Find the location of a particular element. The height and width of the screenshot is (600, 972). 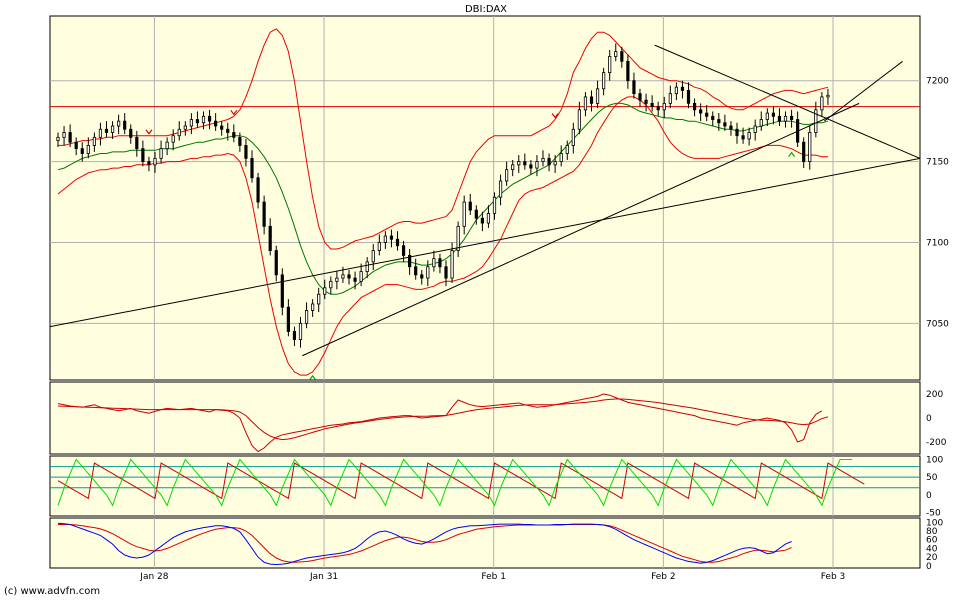

x-tick-label: Feb 2 is located at coordinates (663, 577).